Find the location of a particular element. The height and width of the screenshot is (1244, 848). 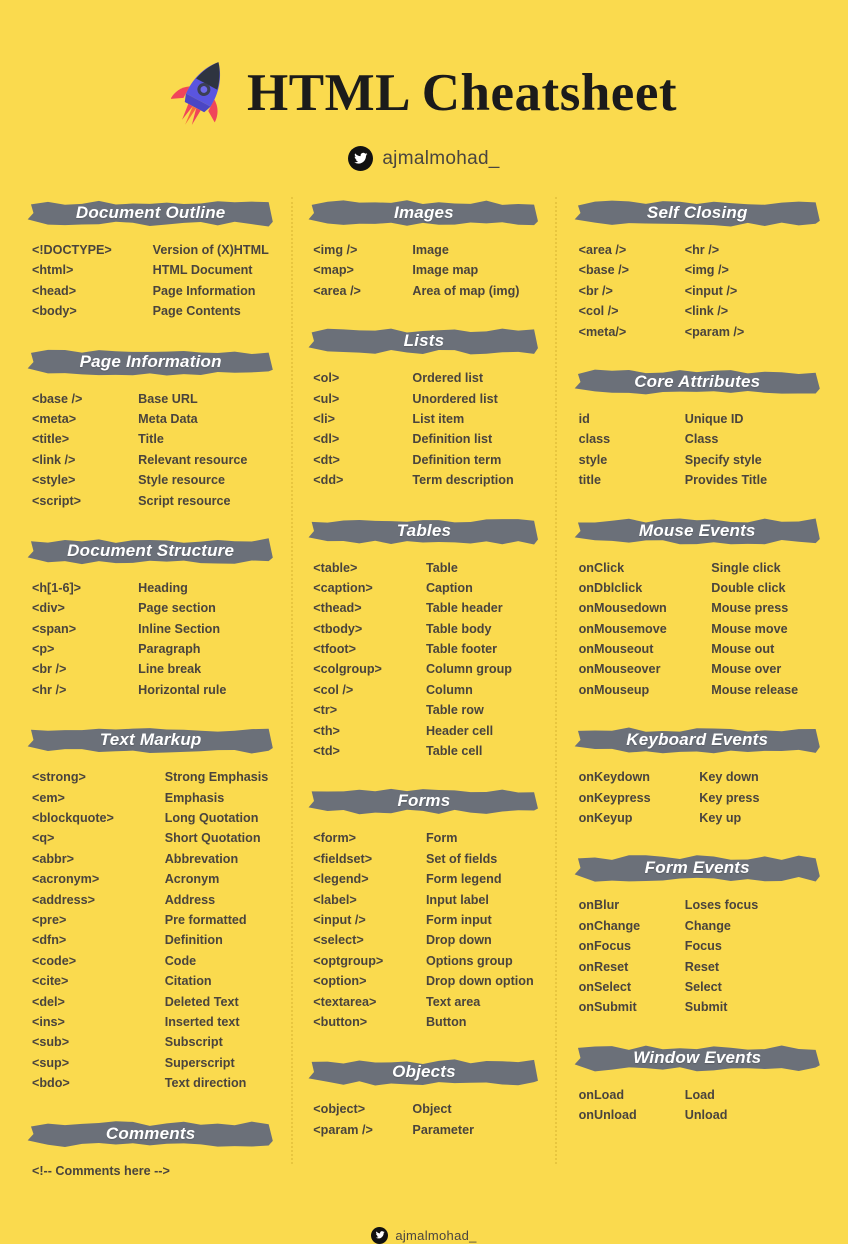

row-tag: <code> is located at coordinates (54, 960).